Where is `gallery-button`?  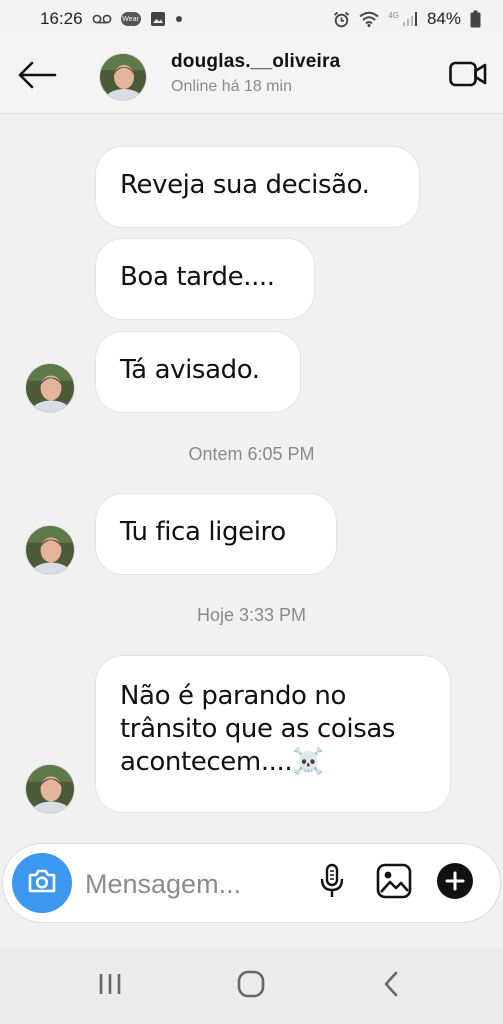 gallery-button is located at coordinates (394, 883).